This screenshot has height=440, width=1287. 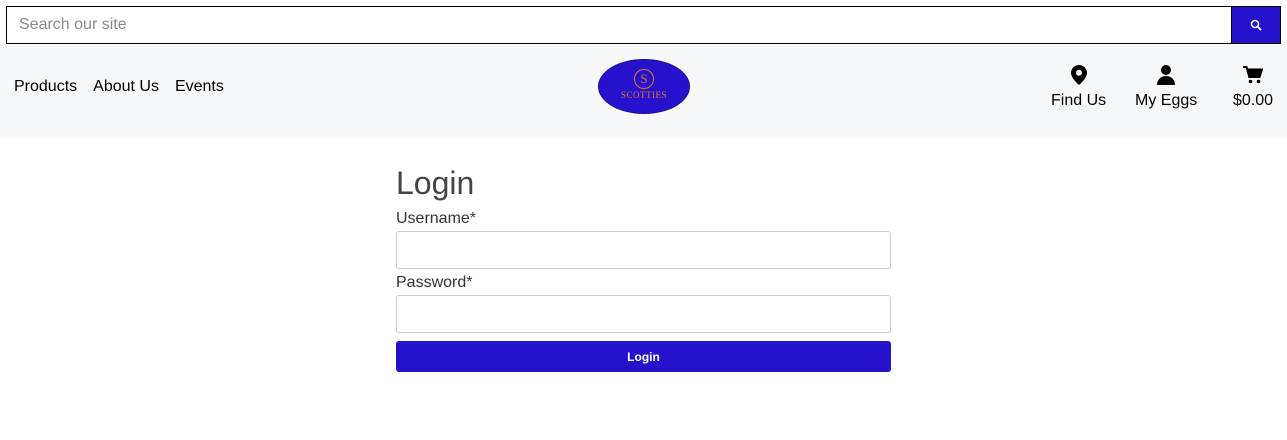 I want to click on password-label: Password*, so click(x=434, y=282).